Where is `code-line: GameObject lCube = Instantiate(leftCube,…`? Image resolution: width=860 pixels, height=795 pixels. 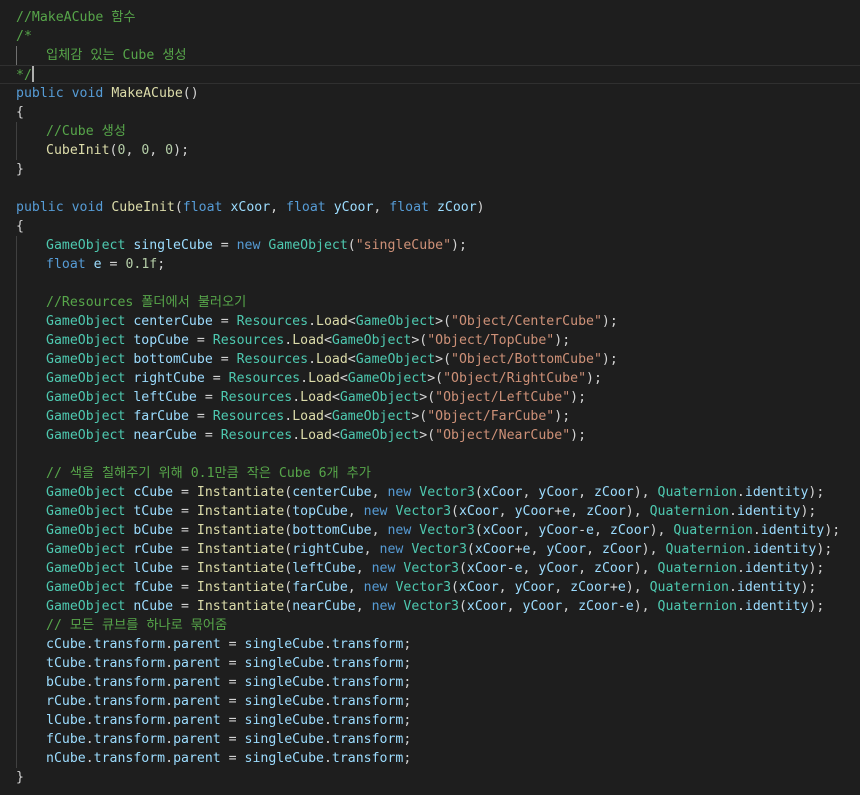 code-line: GameObject lCube = Instantiate(leftCube,… is located at coordinates (430, 568).